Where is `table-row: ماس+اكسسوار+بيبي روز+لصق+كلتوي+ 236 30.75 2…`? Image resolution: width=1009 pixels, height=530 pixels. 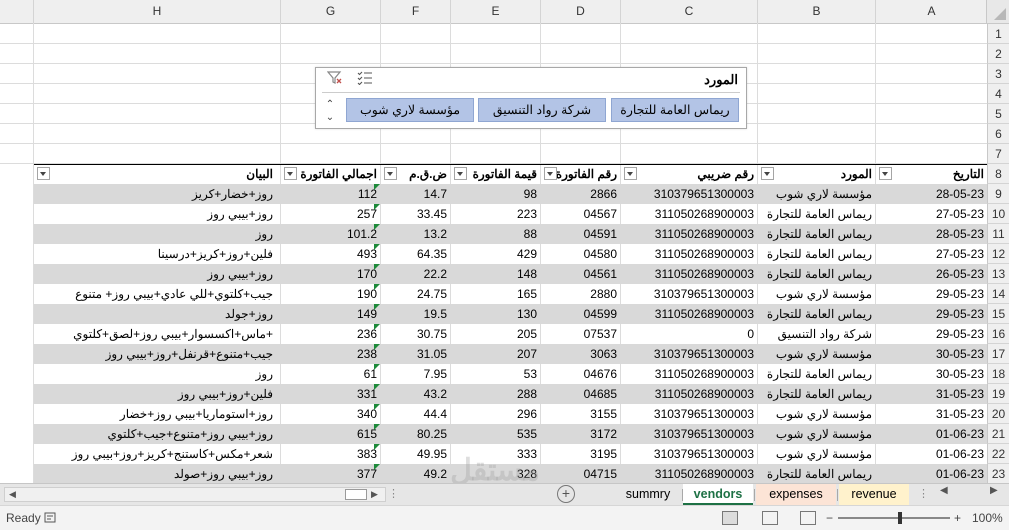 table-row: ماس+اكسسوار+بيبي روز+لصق+كلتوي+ 236 30.75 2… is located at coordinates (510, 334).